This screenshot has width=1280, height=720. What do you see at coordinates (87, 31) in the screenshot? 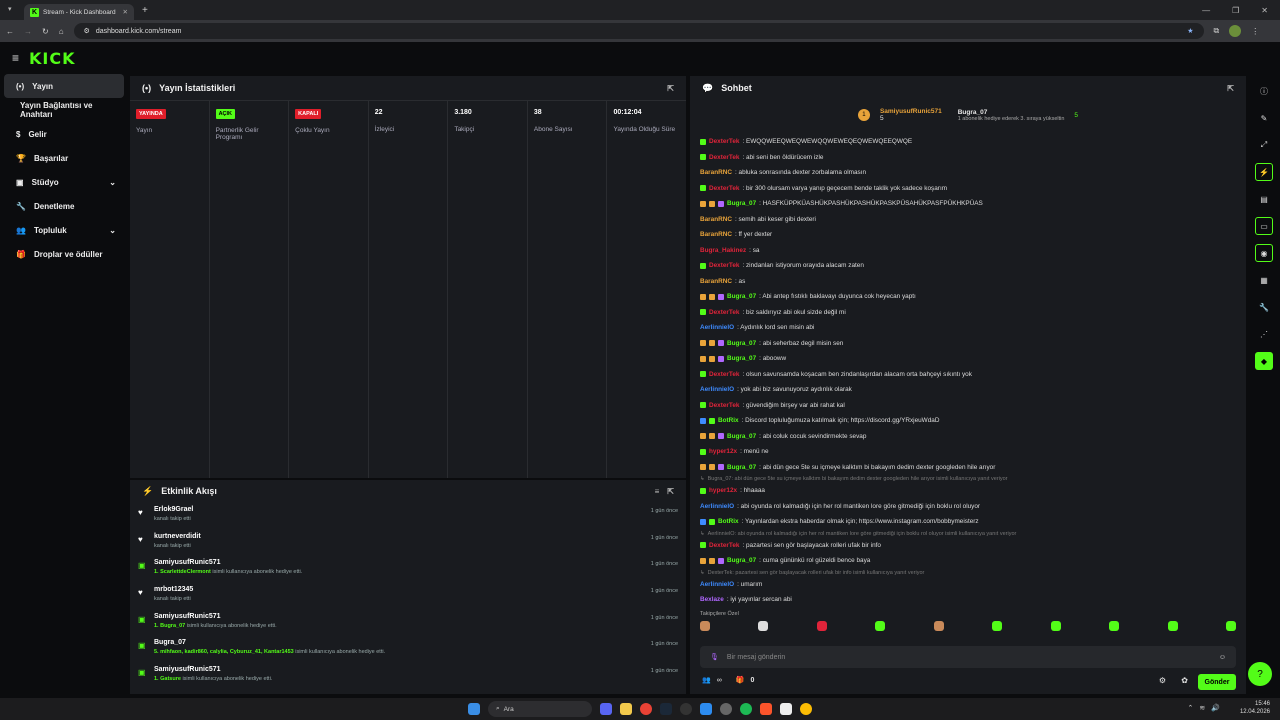
I see `site-info-icon: ⚙` at bounding box center [87, 31].